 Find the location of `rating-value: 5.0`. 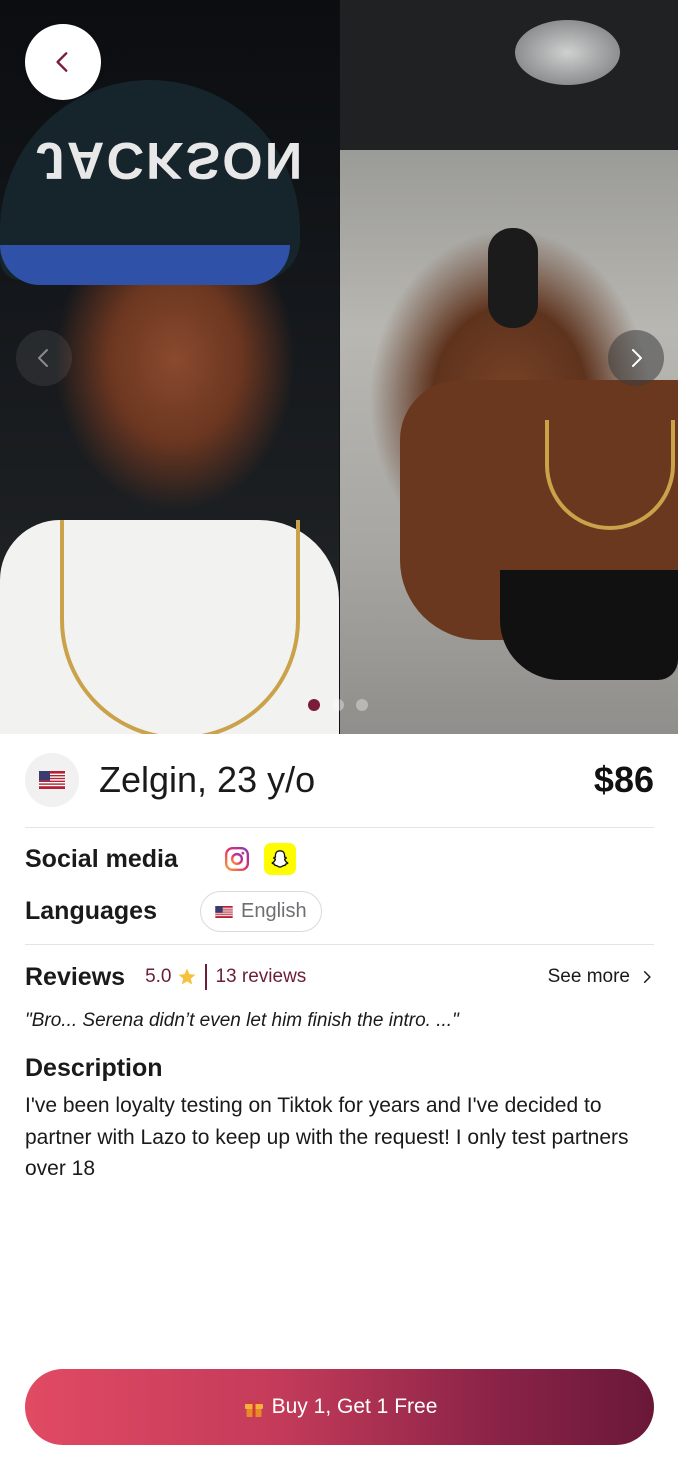

rating-value: 5.0 is located at coordinates (158, 976).